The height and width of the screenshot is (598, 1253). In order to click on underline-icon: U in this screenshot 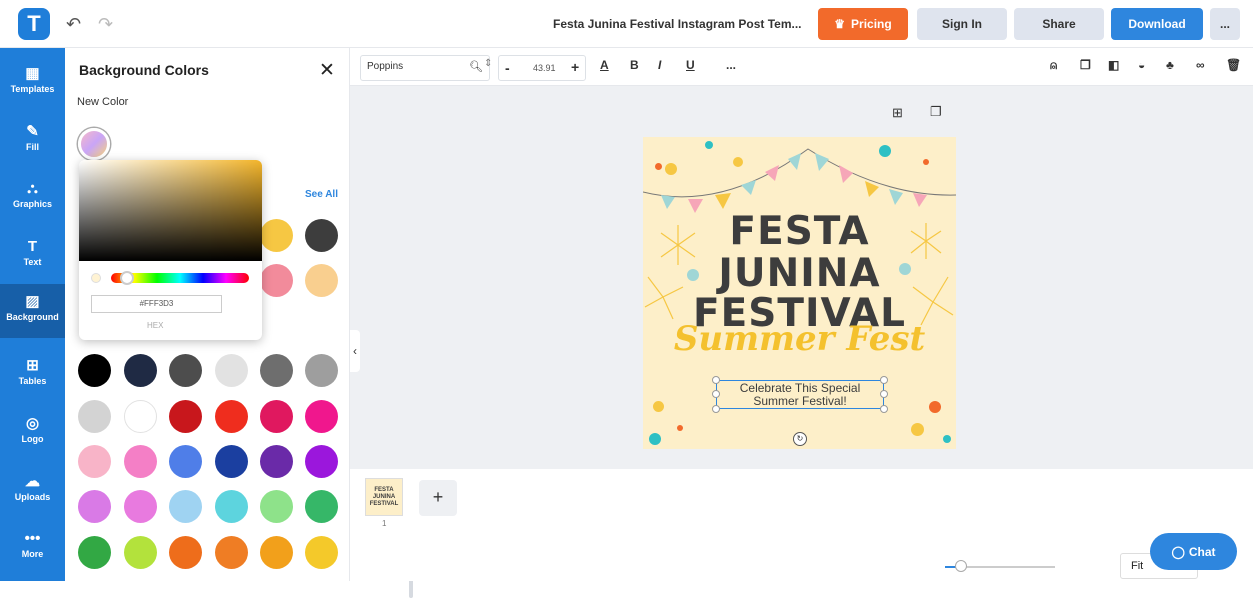, I will do `click(690, 65)`.